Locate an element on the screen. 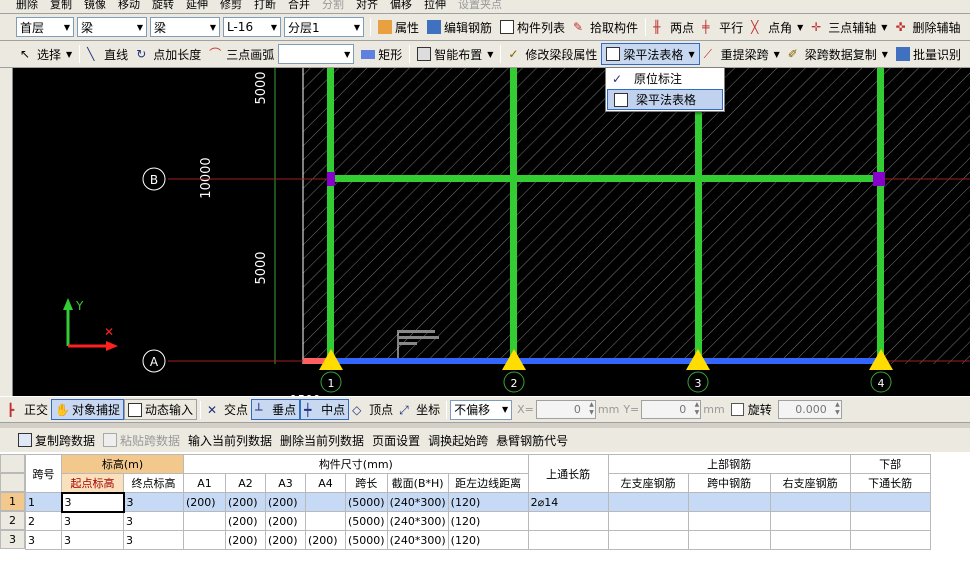 The image size is (970, 580). rotate-input: 0.000 ▲ ▼ is located at coordinates (809, 409).